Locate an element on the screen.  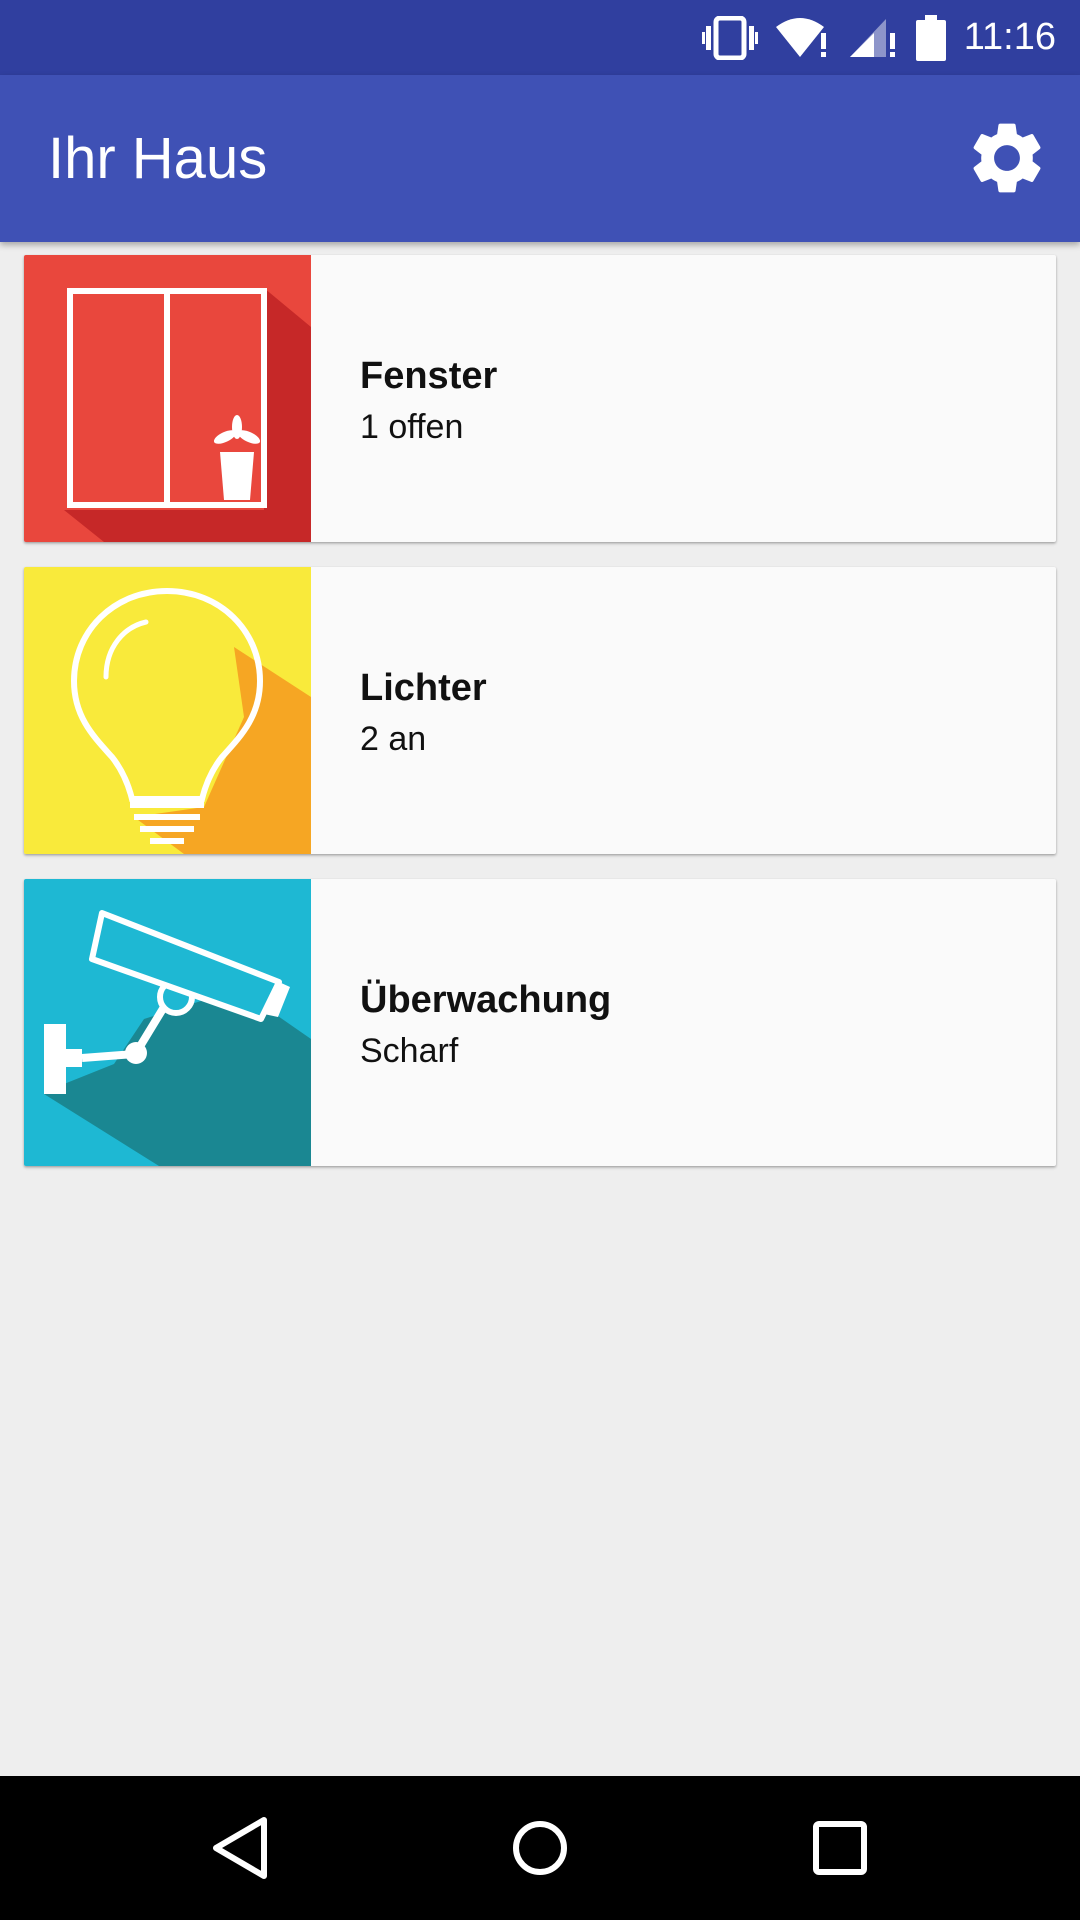
status-time: 11:16 is located at coordinates (1009, 37).